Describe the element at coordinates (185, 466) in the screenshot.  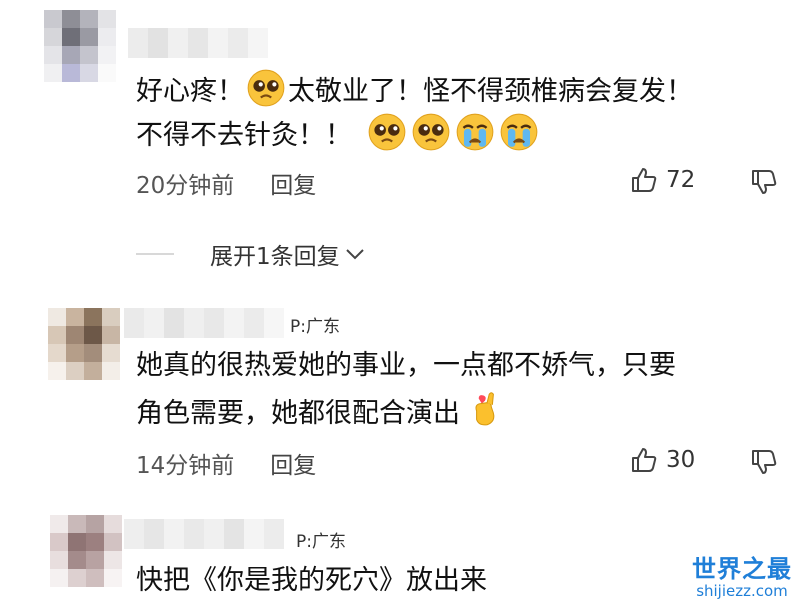
I see `timestamp: 14分钟前` at that location.